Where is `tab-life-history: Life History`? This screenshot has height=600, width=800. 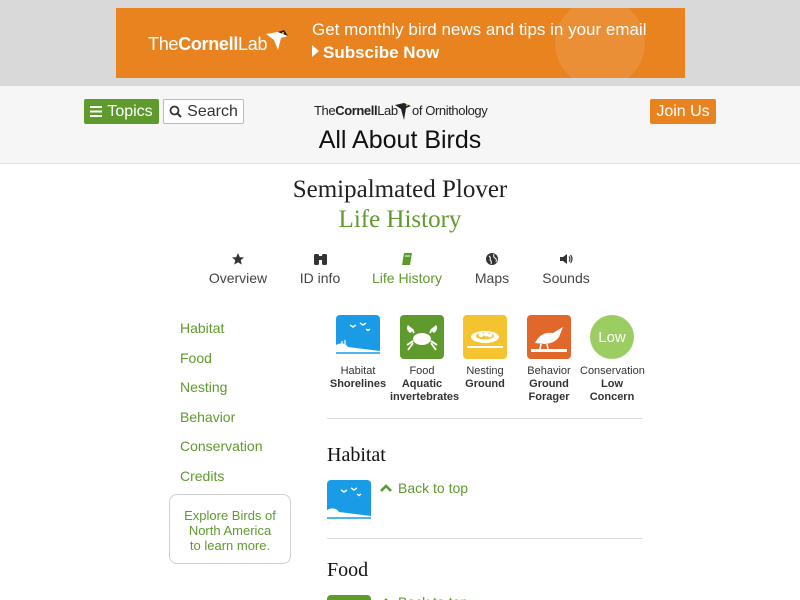 tab-life-history: Life History is located at coordinates (407, 269).